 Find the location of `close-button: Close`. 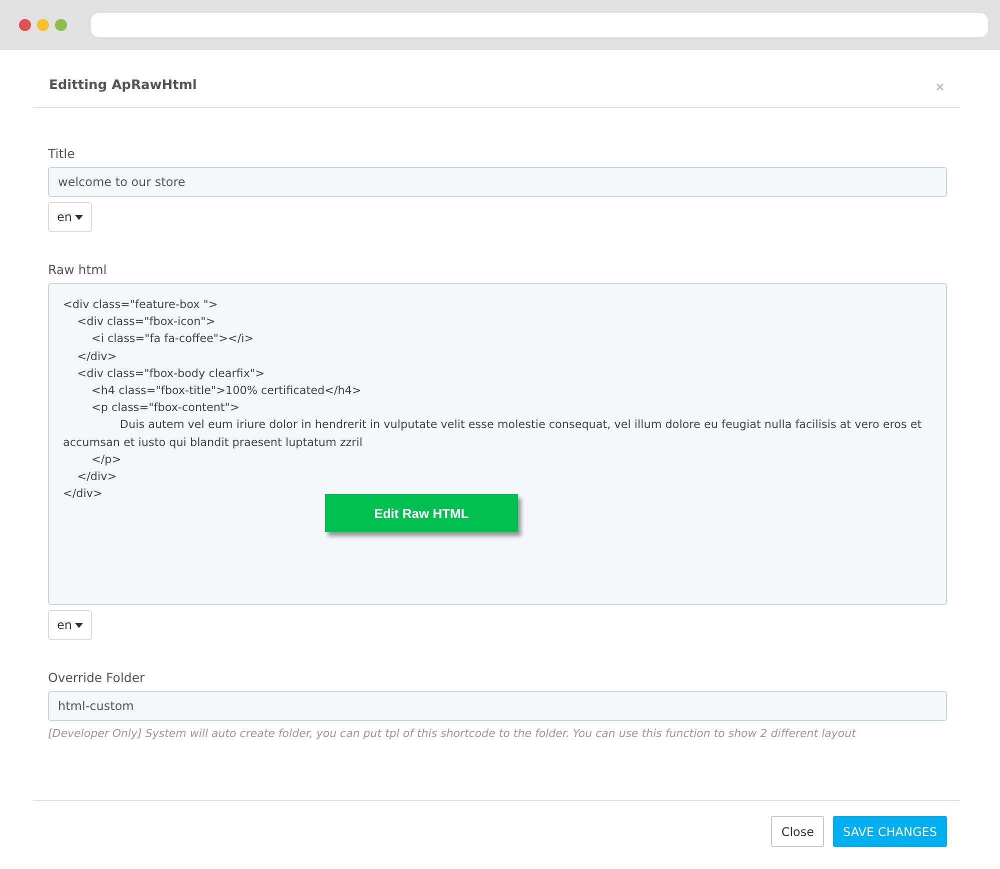

close-button: Close is located at coordinates (797, 831).